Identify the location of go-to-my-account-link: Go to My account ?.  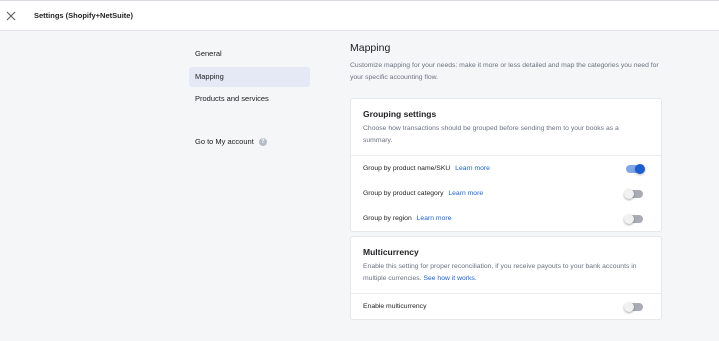
(231, 141).